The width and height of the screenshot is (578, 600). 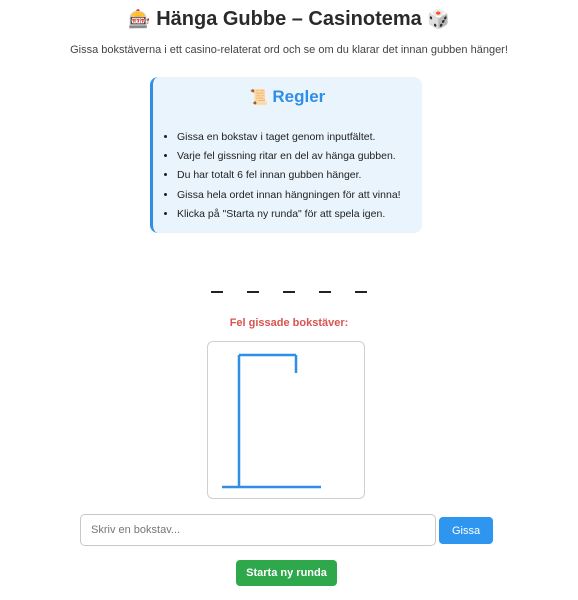 What do you see at coordinates (466, 530) in the screenshot?
I see `guess-button: Gissa` at bounding box center [466, 530].